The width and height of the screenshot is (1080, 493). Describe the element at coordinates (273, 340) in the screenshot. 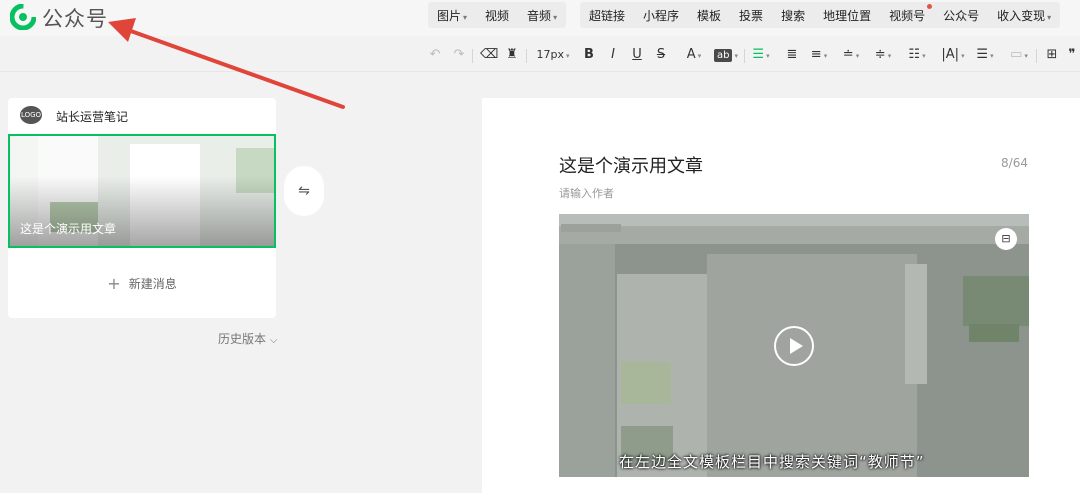

I see `chevron-down-icon: ⌵` at that location.